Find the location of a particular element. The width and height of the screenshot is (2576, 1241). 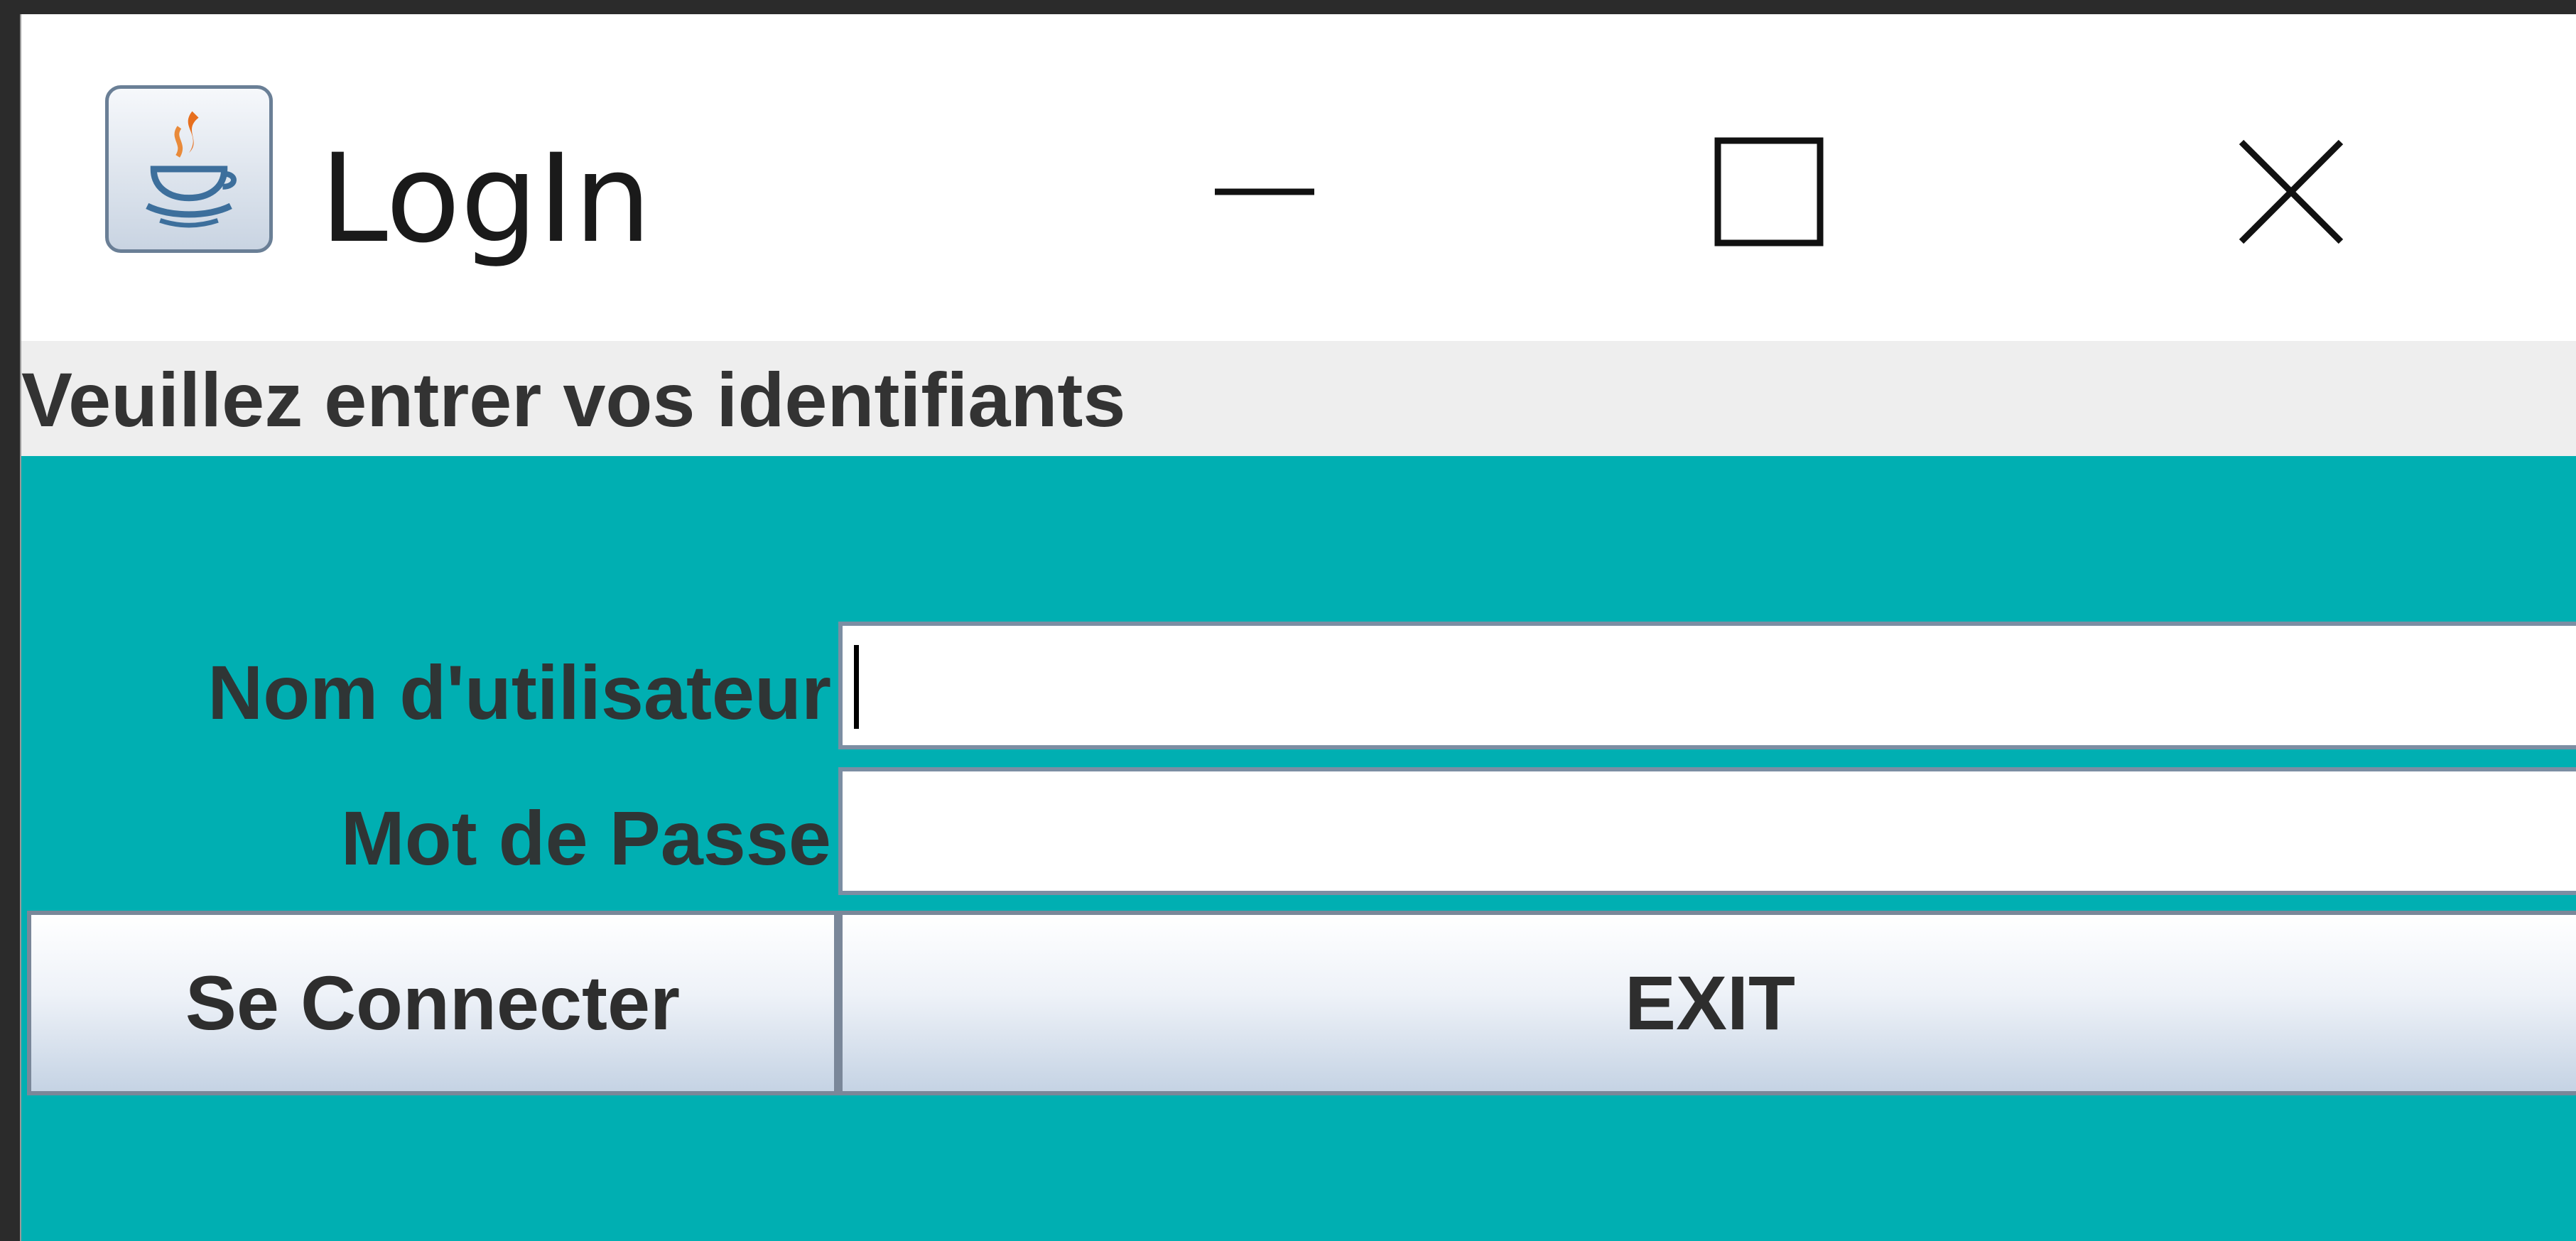

minimize-icon is located at coordinates (1265, 192).